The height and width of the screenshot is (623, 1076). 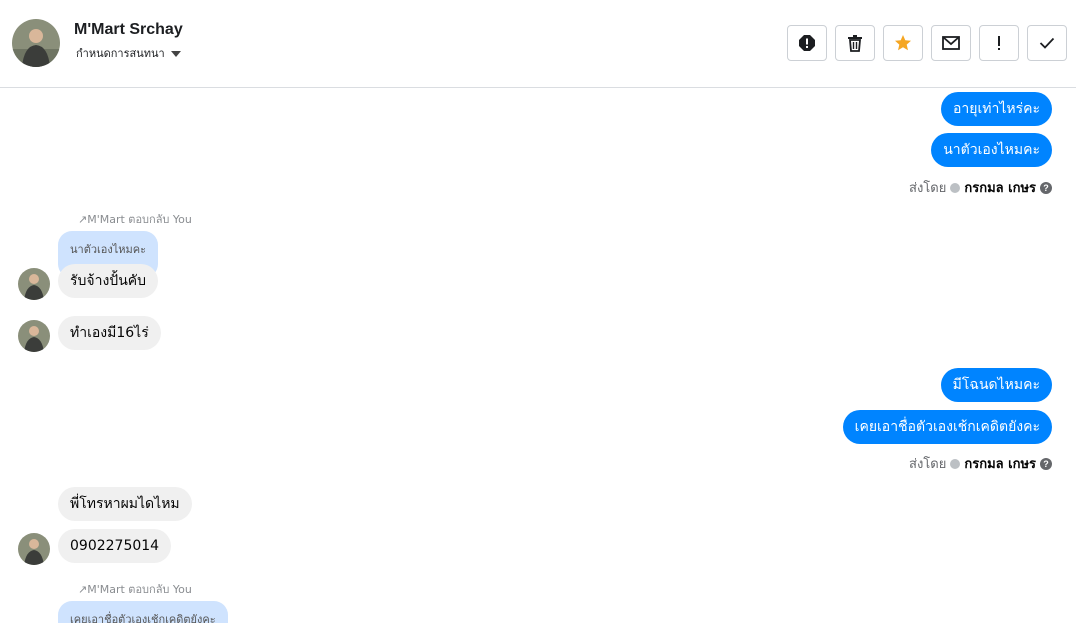 I want to click on label-dropdown: กำหนดการสนทนา, so click(x=128, y=53).